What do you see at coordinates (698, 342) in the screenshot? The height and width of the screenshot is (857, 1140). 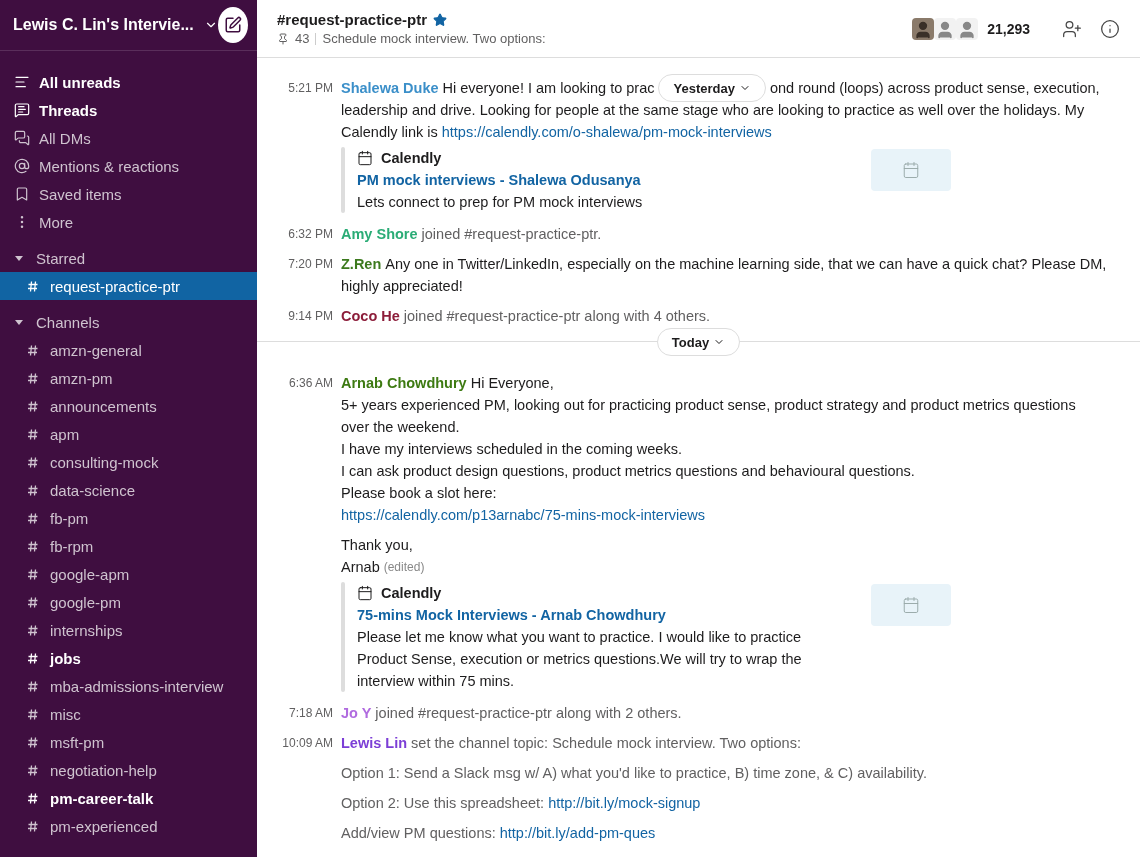 I see `date-pill: Today` at bounding box center [698, 342].